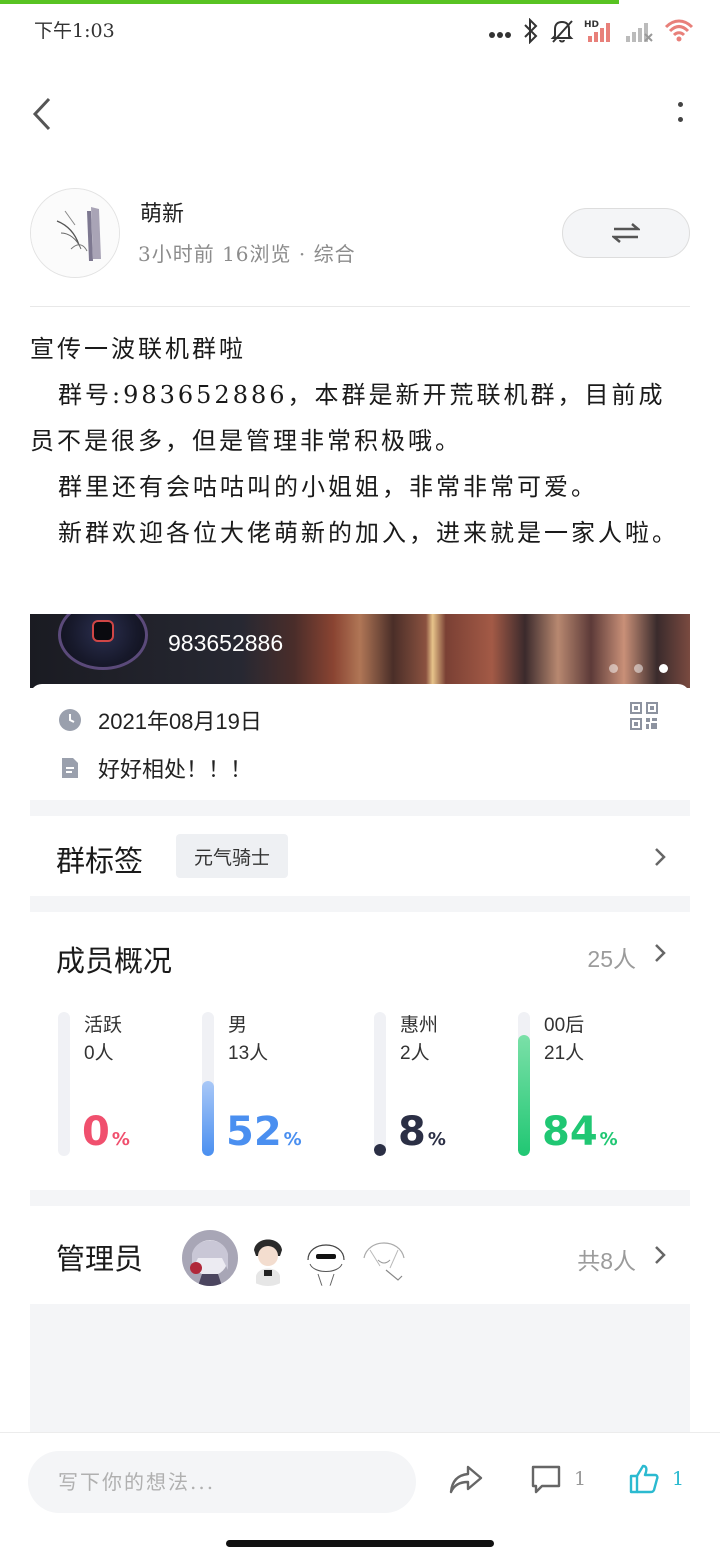 The image size is (720, 1560). I want to click on group-info-card: 2021年08月19日 好好相处！！！, so click(360, 742).